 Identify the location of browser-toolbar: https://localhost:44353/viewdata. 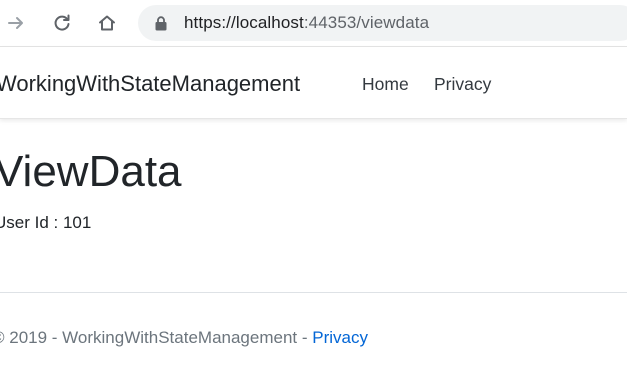
(313, 23).